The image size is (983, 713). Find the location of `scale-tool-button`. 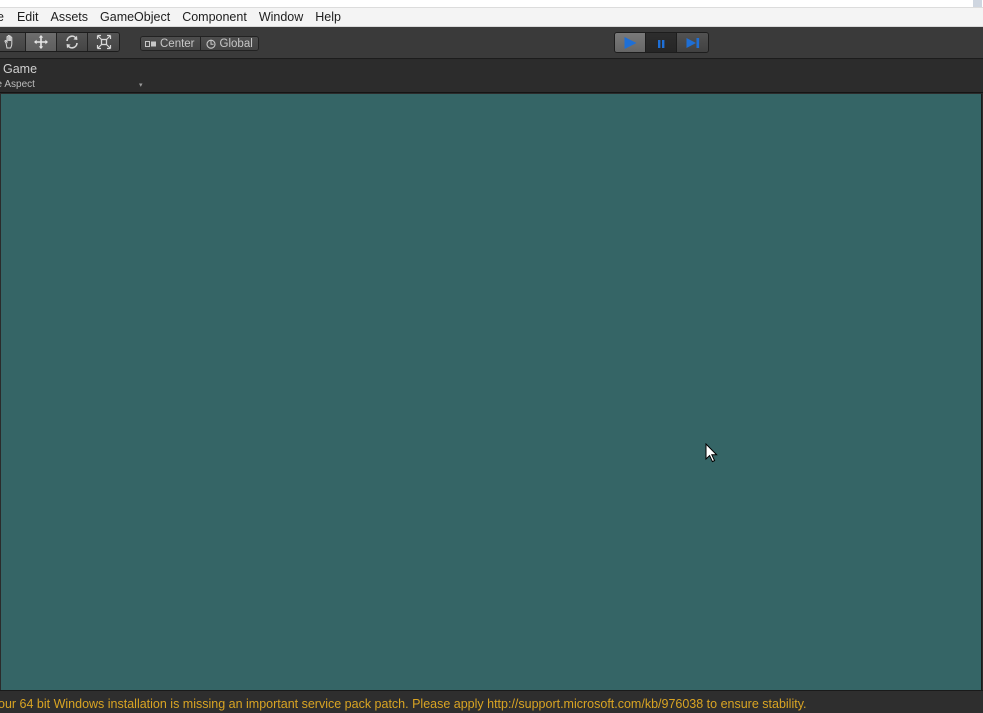

scale-tool-button is located at coordinates (103, 42).